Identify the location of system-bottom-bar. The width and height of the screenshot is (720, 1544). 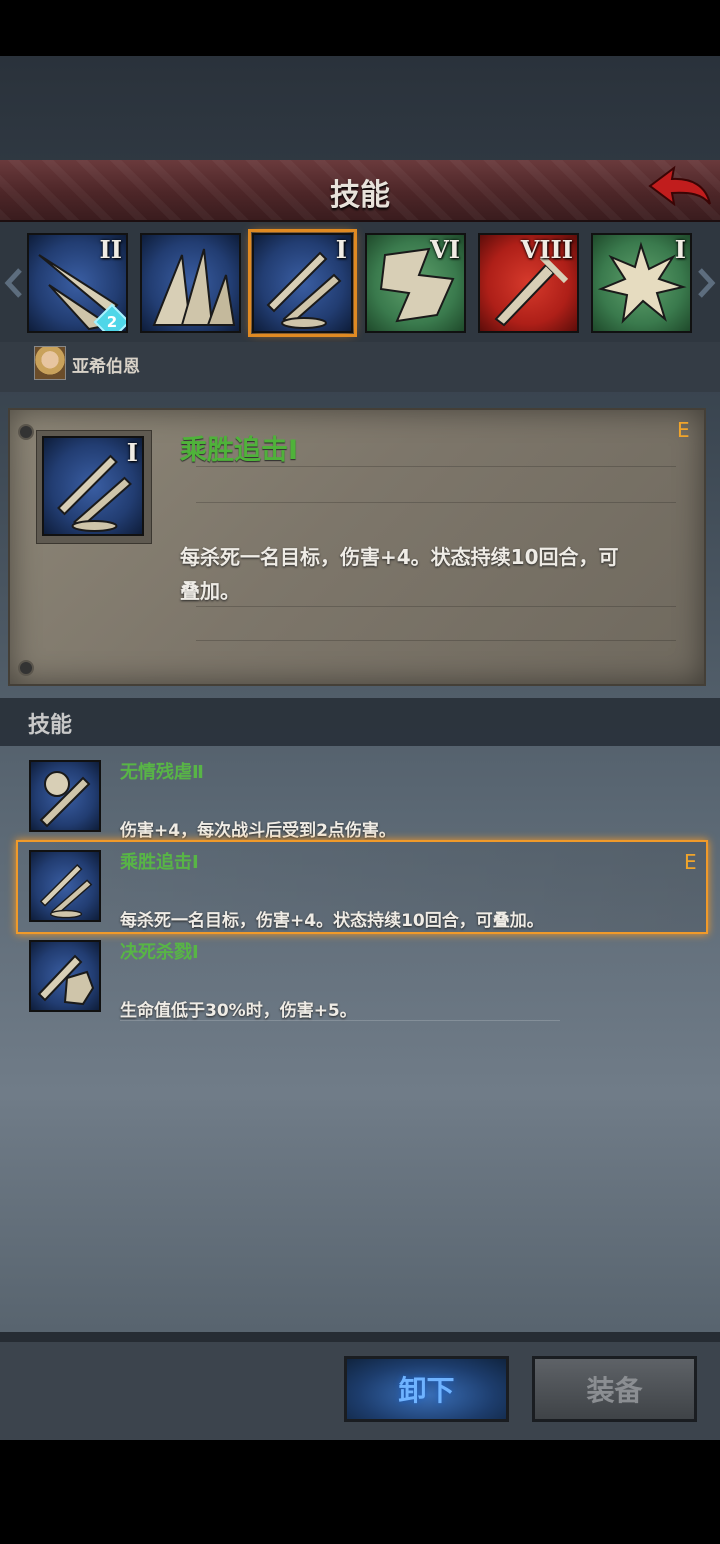
(360, 1492).